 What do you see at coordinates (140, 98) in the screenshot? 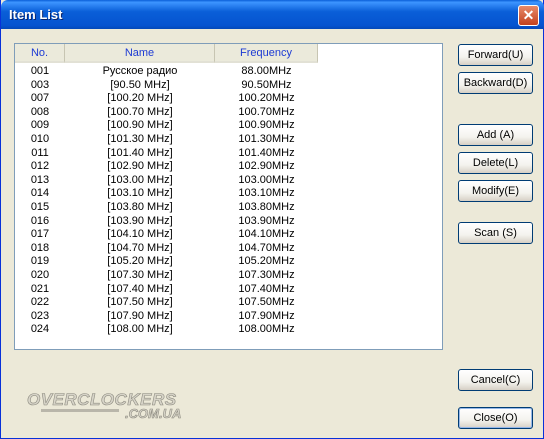
I see `item-name: [100.20 MHz]` at bounding box center [140, 98].